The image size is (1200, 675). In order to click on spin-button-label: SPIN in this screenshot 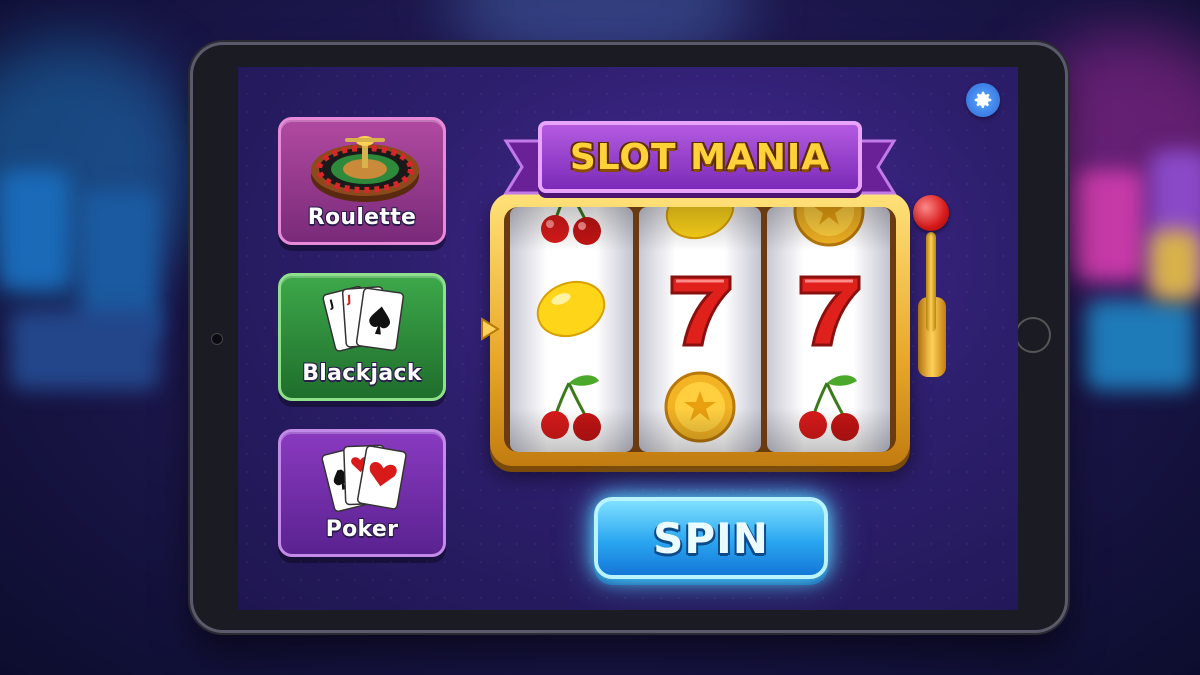, I will do `click(711, 538)`.